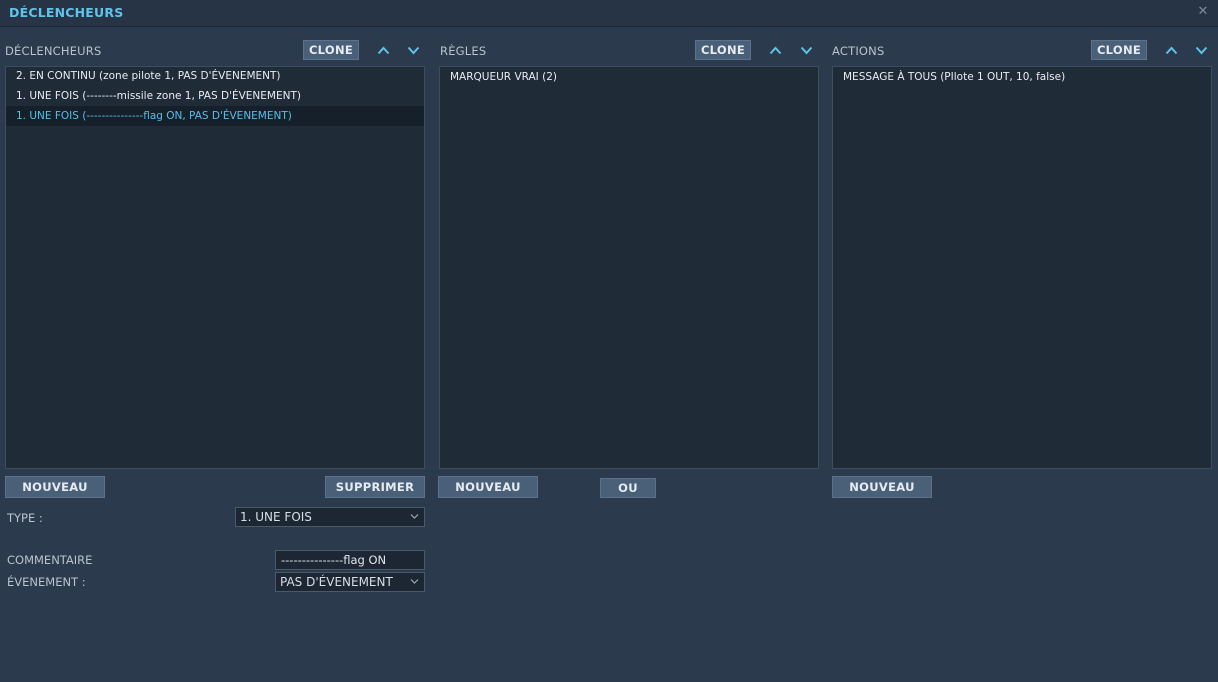  Describe the element at coordinates (1119, 50) in the screenshot. I see `actions-clone-button: CLONE` at that location.